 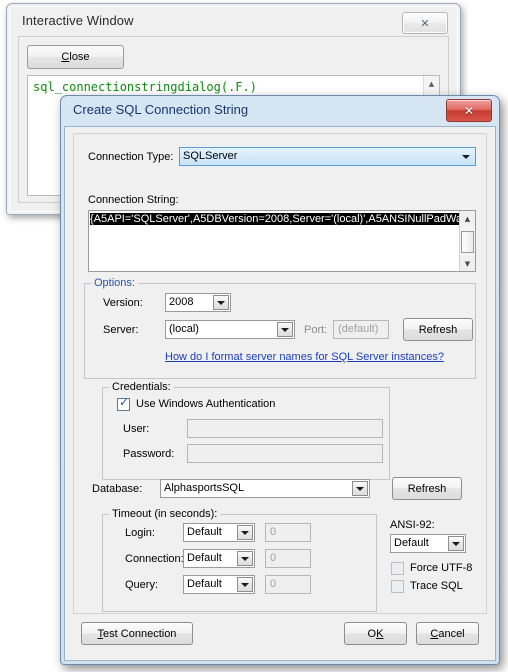 What do you see at coordinates (397, 568) in the screenshot?
I see `force-utf8-checkbox` at bounding box center [397, 568].